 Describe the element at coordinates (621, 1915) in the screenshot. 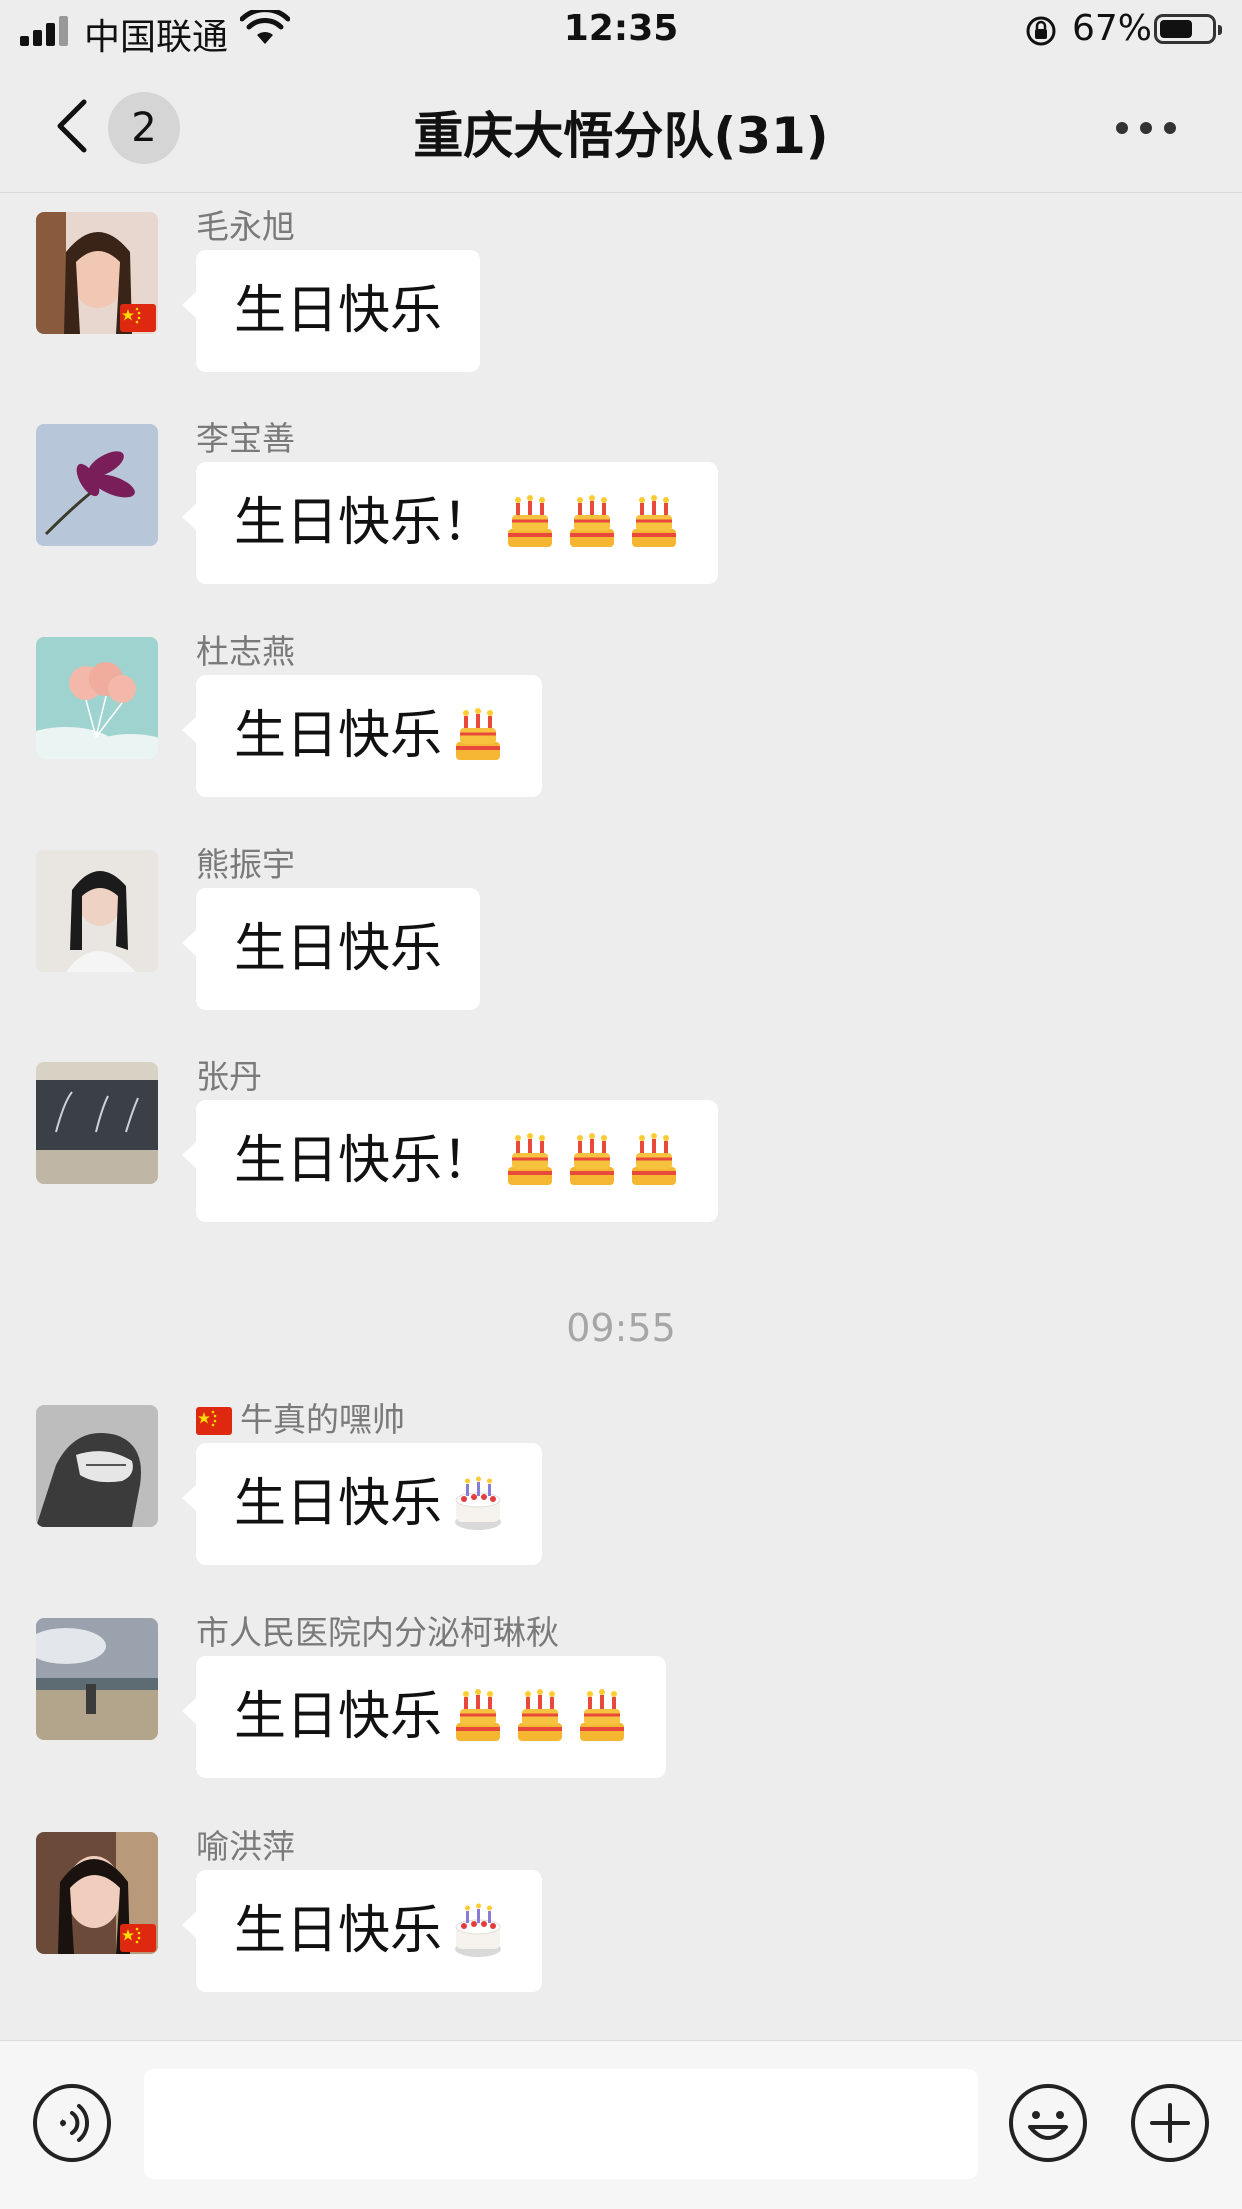

I see `message-item: 喻洪萍生日快乐` at that location.